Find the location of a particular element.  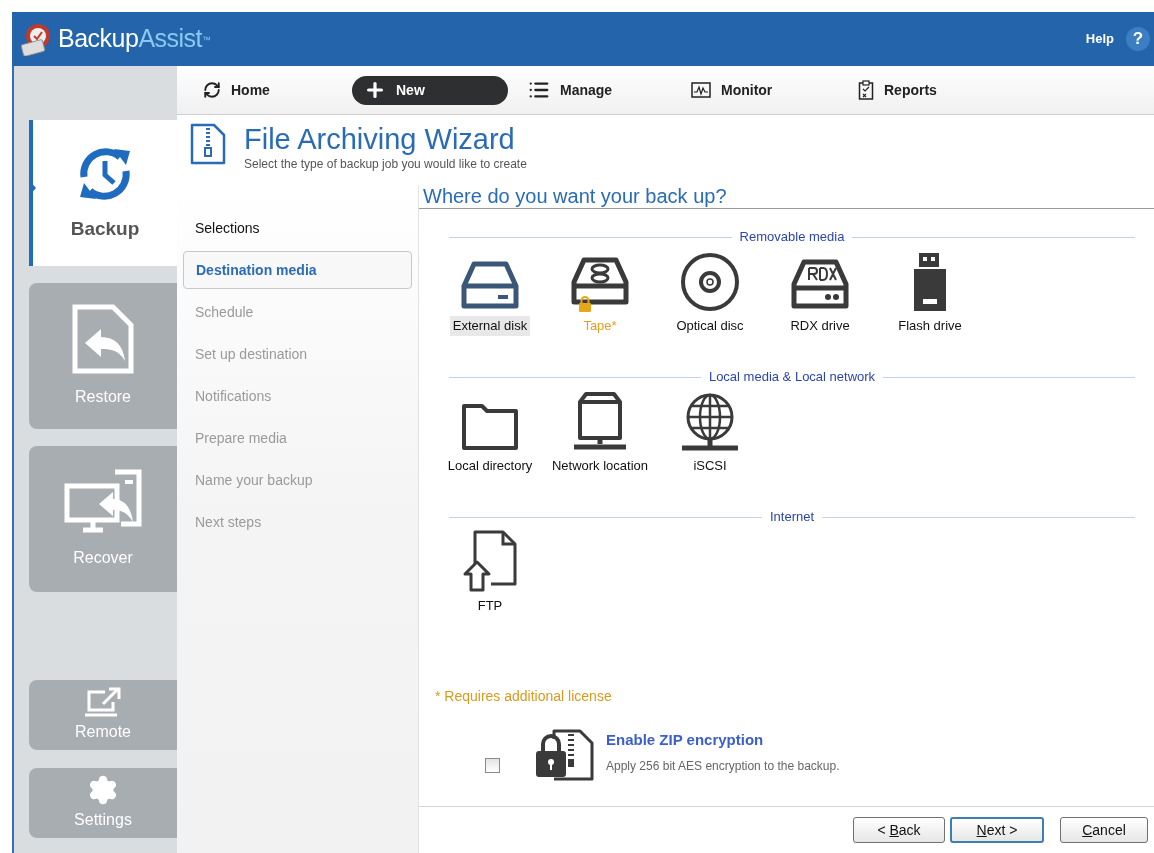

plus-icon is located at coordinates (375, 90).